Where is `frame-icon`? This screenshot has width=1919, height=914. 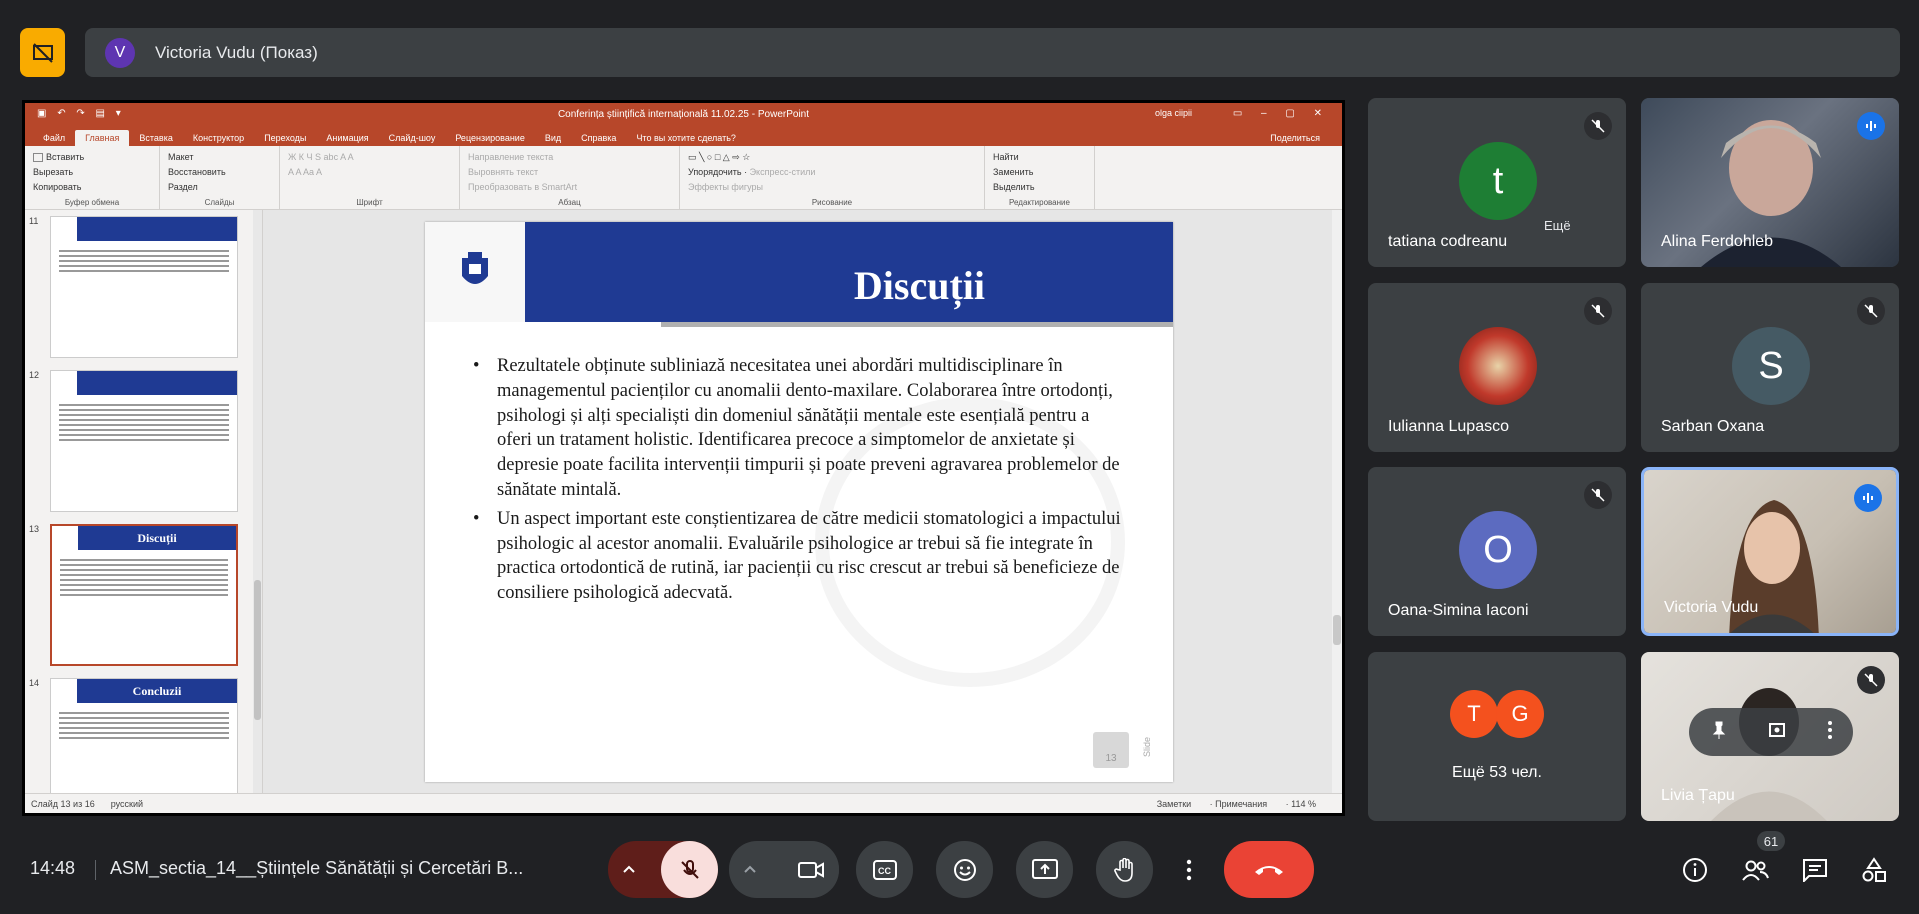 frame-icon is located at coordinates (1778, 732).